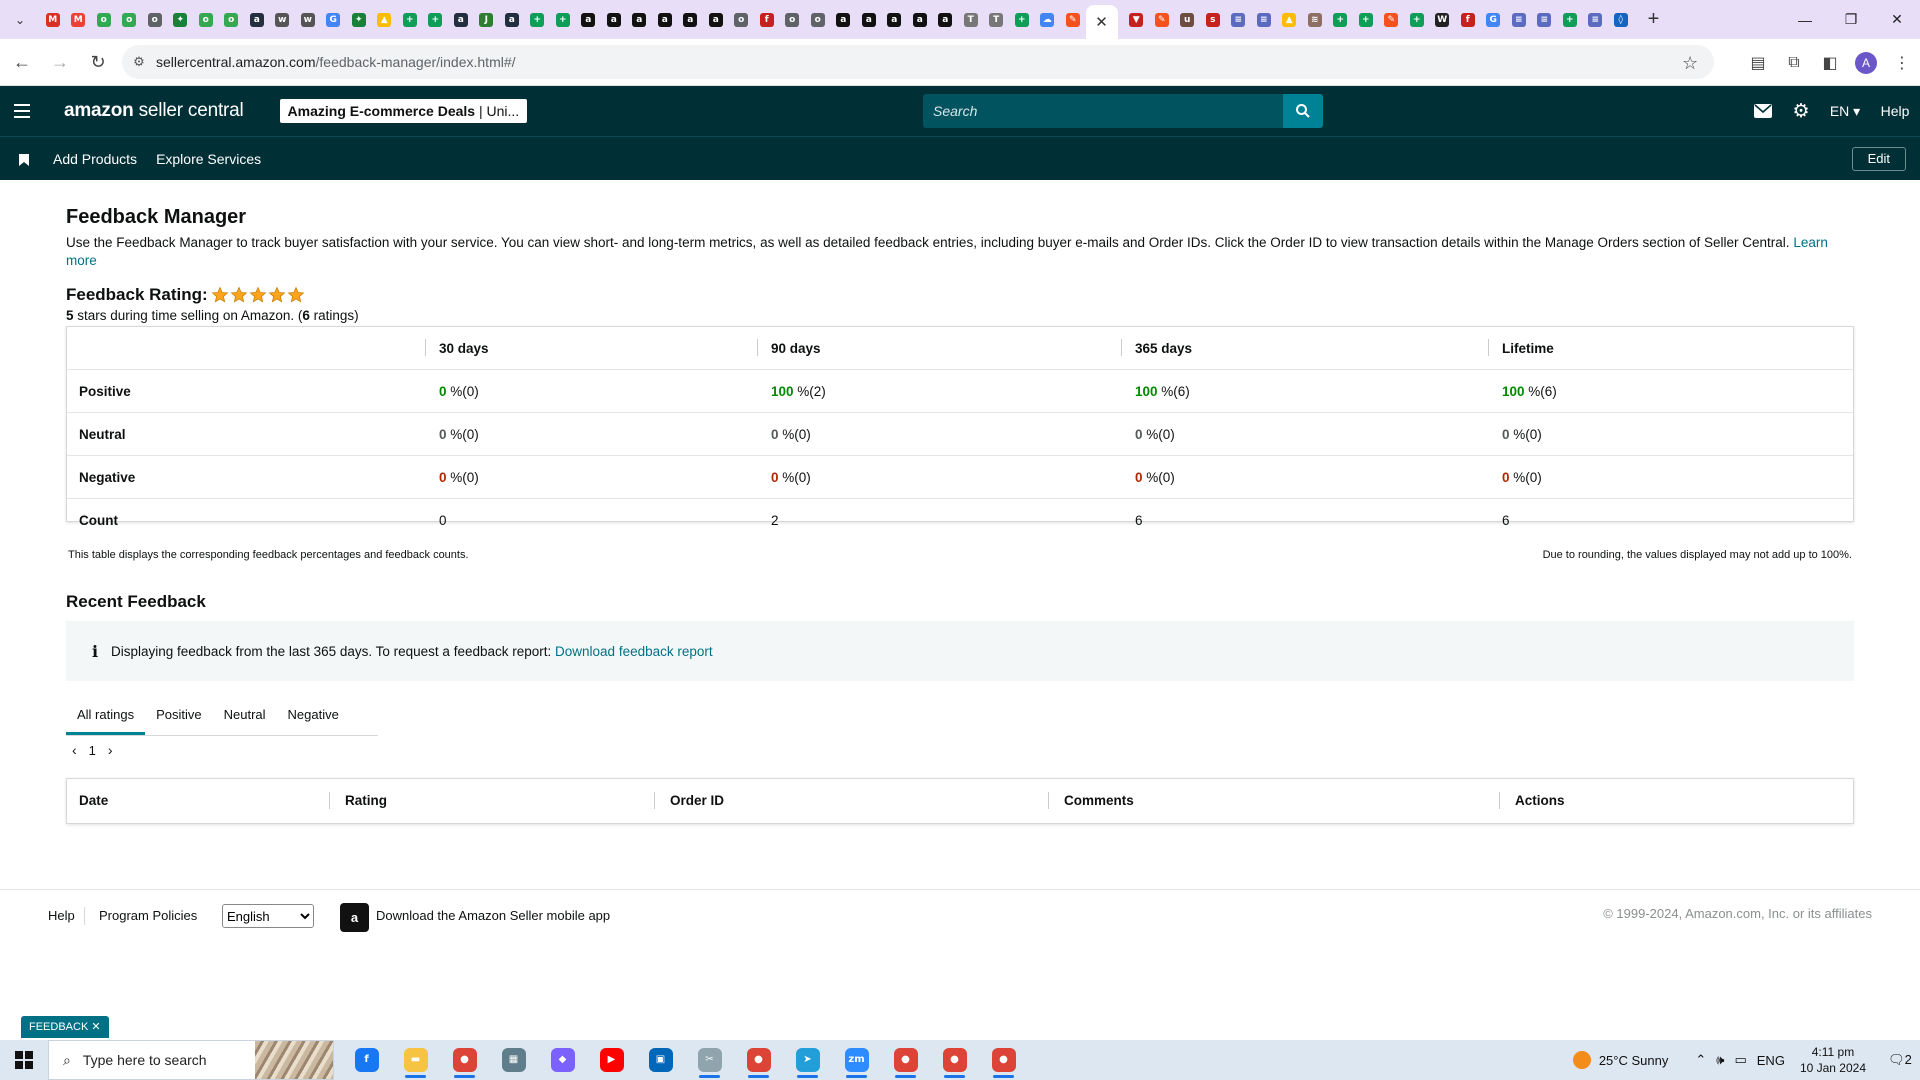  I want to click on left-tab-18: a, so click(512, 19).